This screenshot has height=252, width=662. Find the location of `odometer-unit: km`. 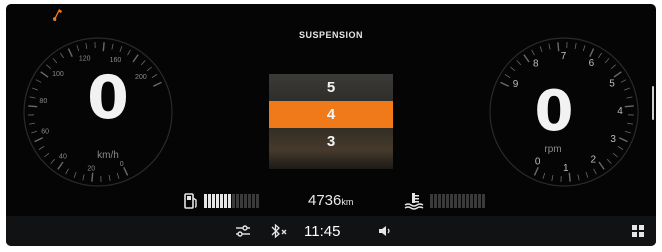

odometer-unit: km is located at coordinates (347, 202).